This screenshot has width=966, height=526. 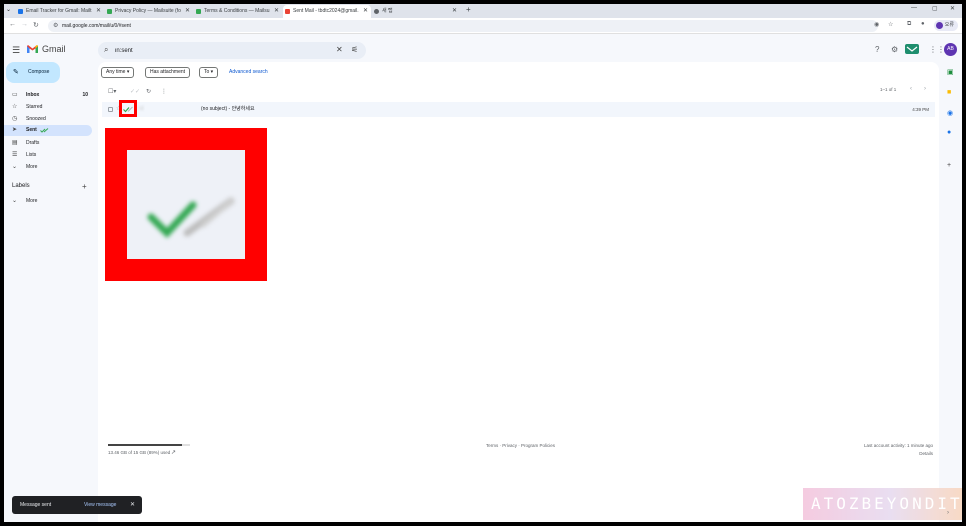 I want to click on external-link-icon: ↗, so click(x=173, y=452).